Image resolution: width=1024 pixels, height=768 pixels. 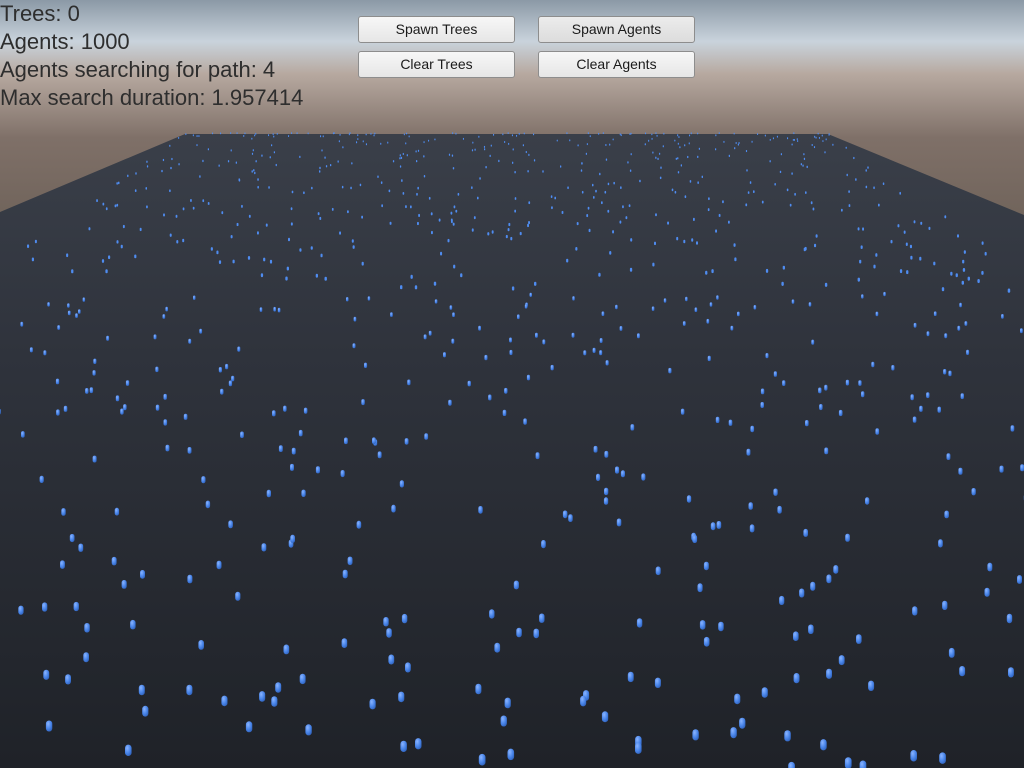 What do you see at coordinates (436, 29) in the screenshot?
I see `spawn-trees-button: Spawn Trees` at bounding box center [436, 29].